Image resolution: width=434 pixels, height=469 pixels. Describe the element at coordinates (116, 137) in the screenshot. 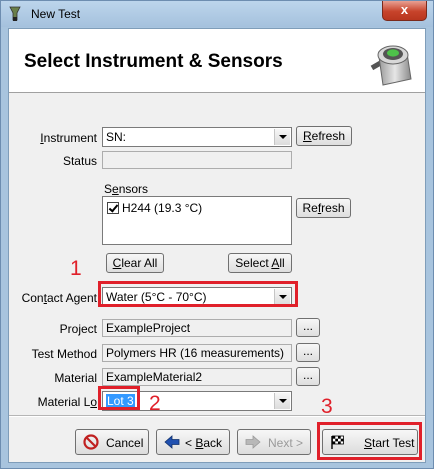

I see `instrument-value: SN:` at that location.